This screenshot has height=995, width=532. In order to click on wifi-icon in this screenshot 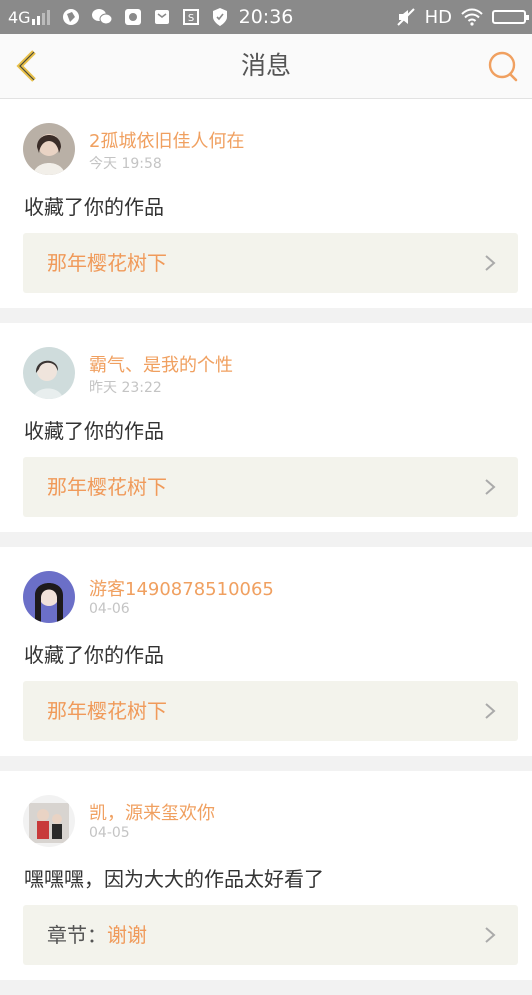, I will do `click(472, 17)`.